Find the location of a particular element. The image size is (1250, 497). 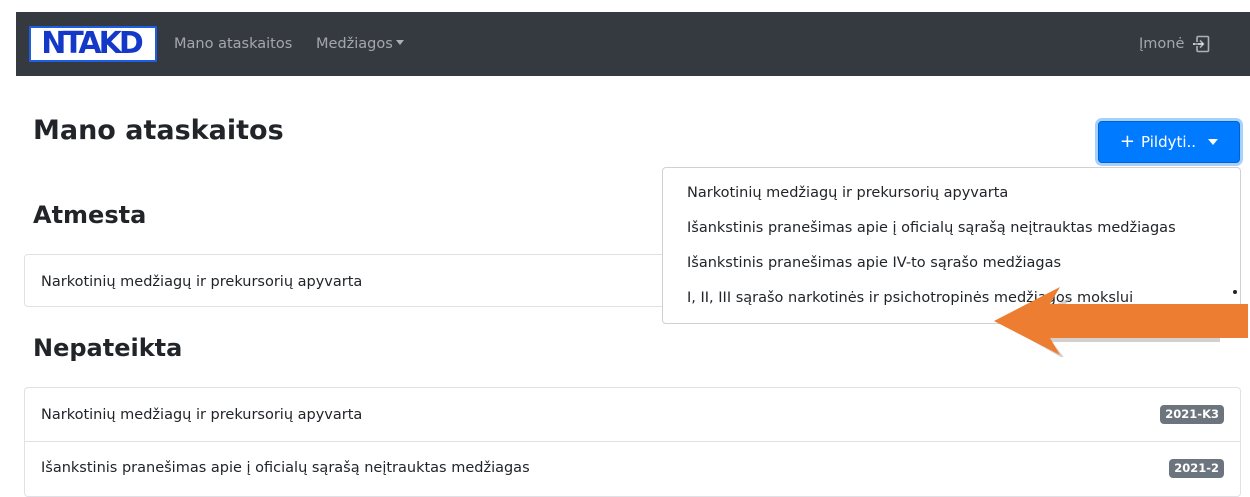

fill-report-button: + Pildyti.. is located at coordinates (1169, 142).